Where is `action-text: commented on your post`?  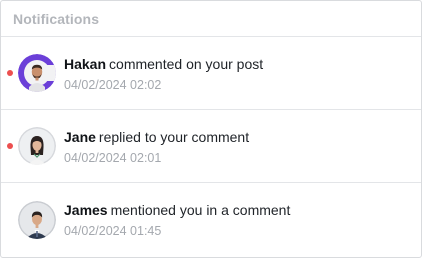
action-text: commented on your post is located at coordinates (186, 64).